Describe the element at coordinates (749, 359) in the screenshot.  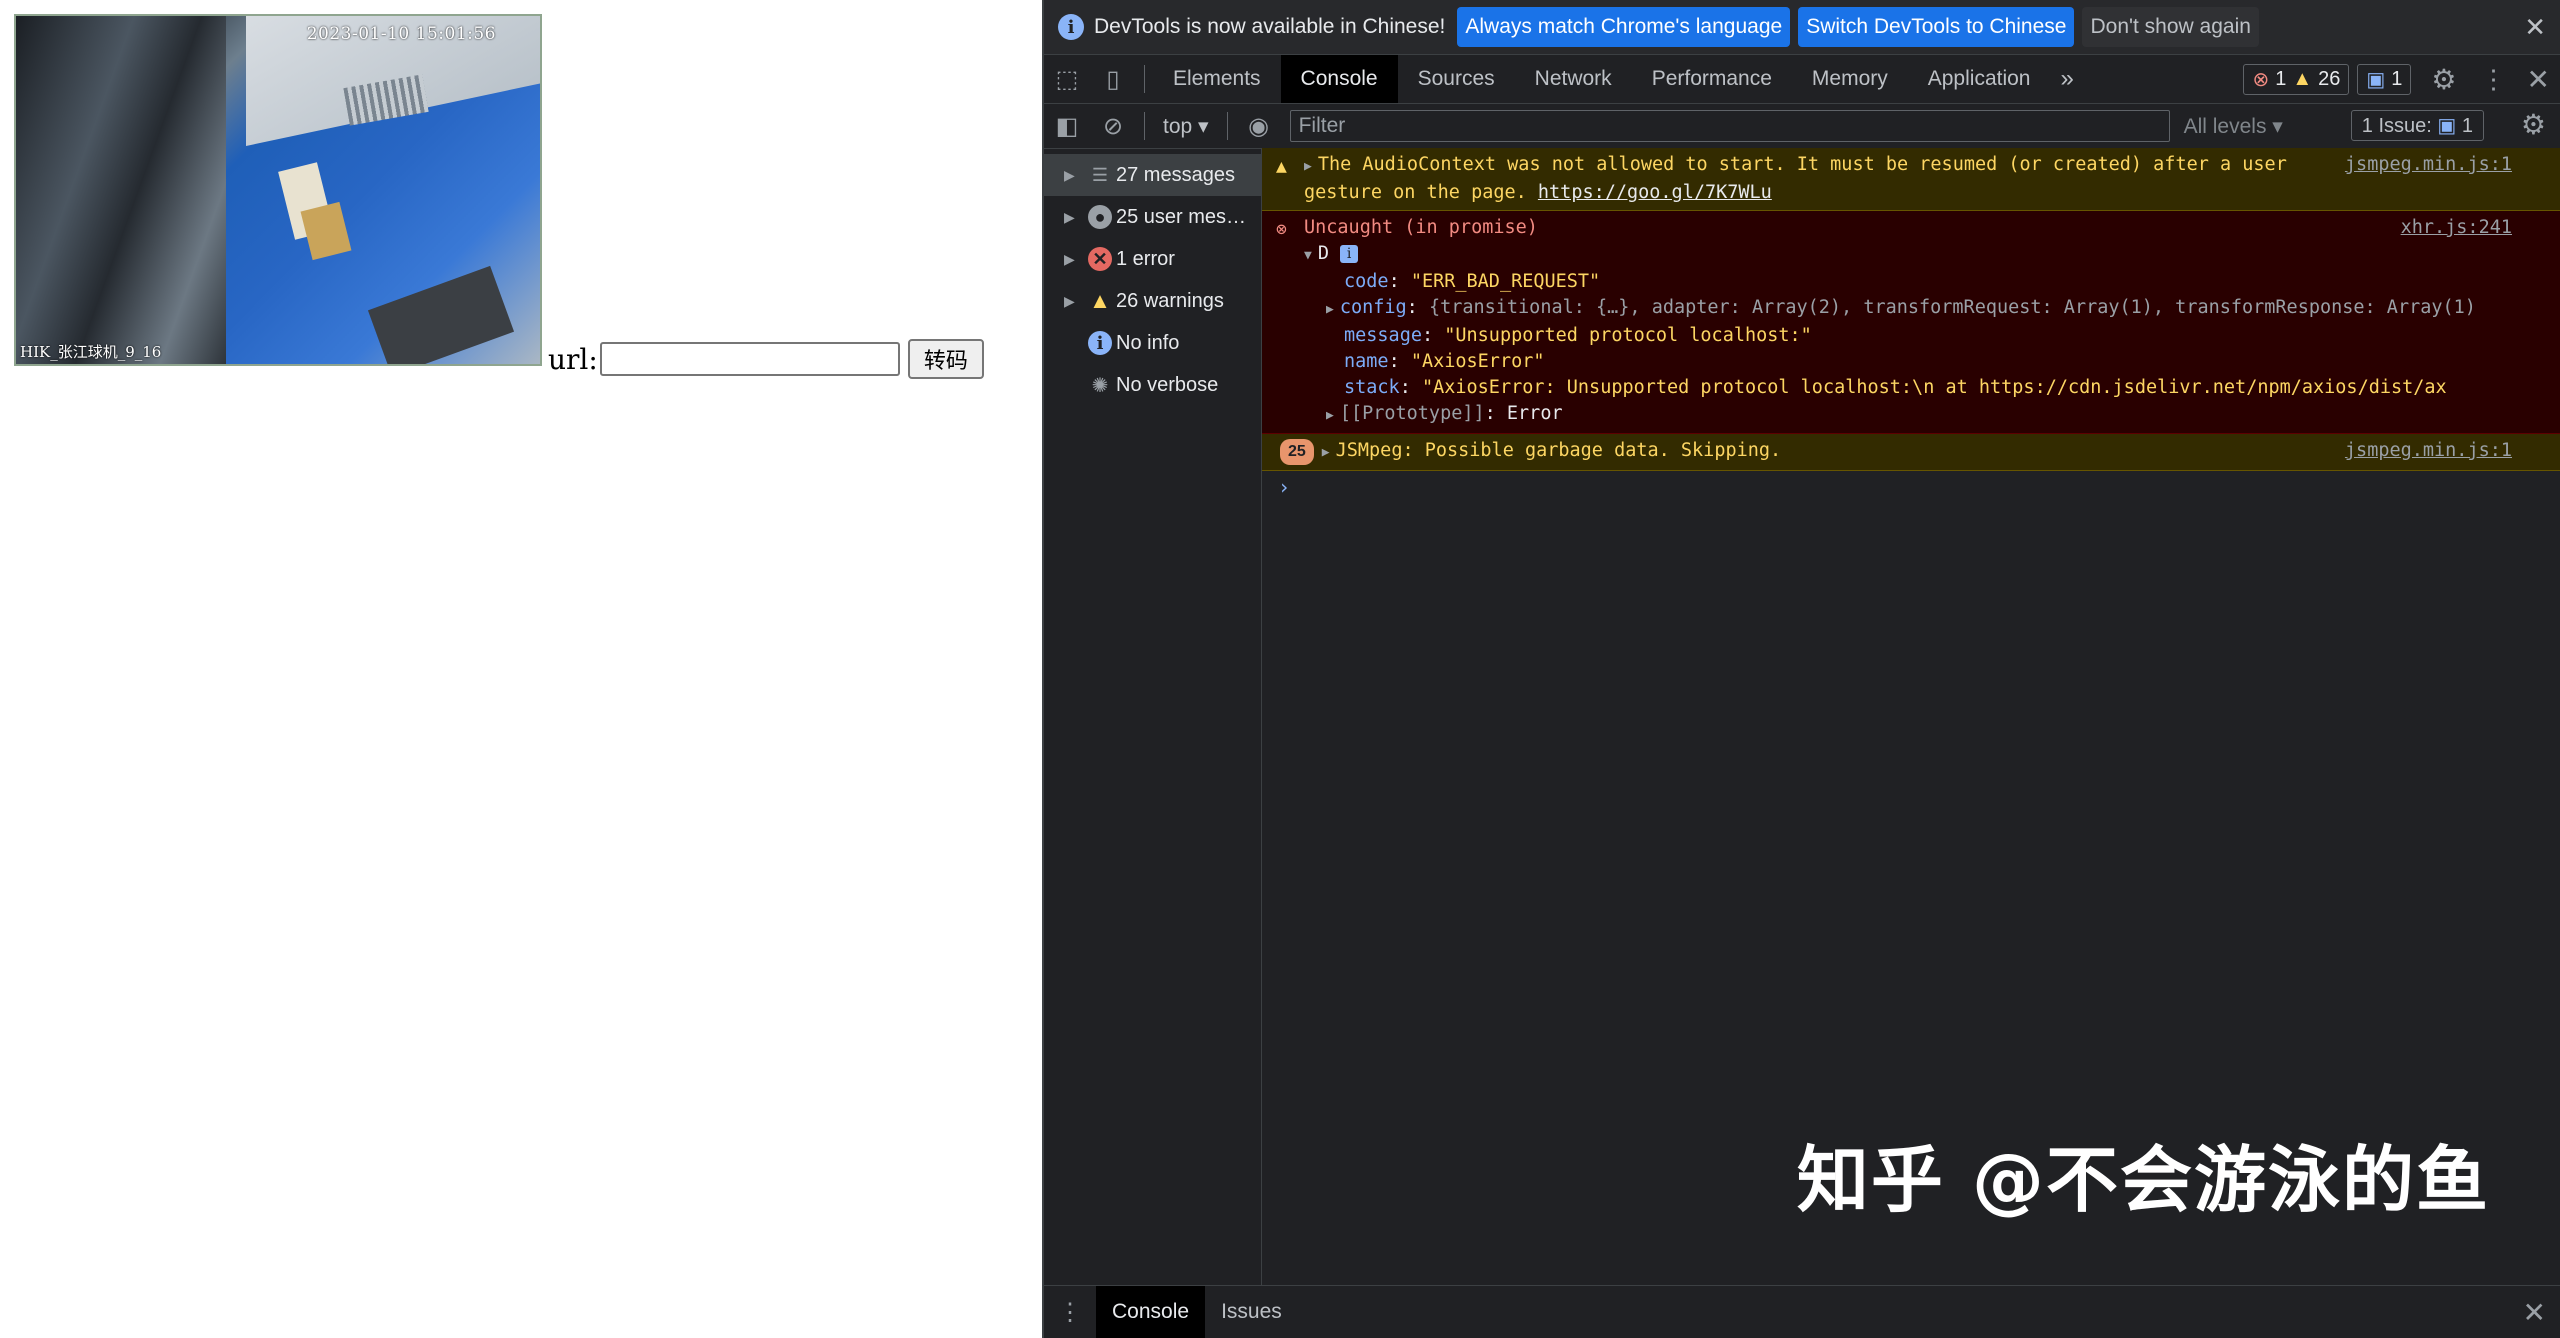
I see `url-input` at that location.